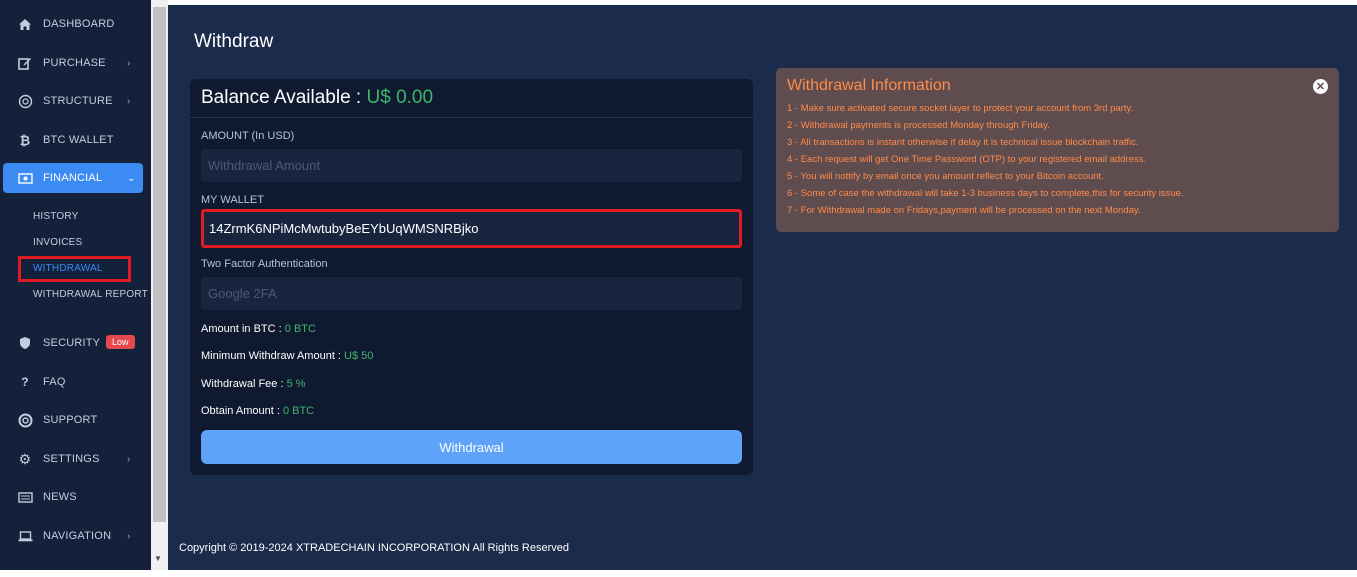 This screenshot has height=577, width=1357. I want to click on nav-financial-label: FINANCIAL, so click(73, 178).